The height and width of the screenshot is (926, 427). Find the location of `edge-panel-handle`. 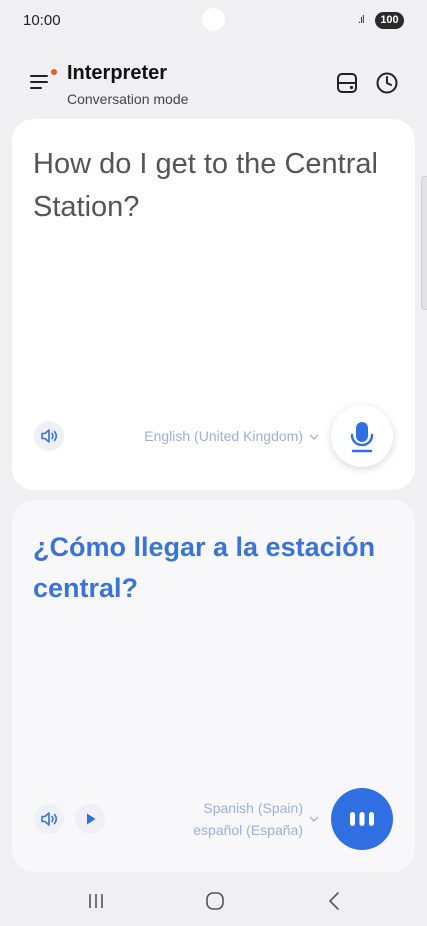

edge-panel-handle is located at coordinates (424, 243).